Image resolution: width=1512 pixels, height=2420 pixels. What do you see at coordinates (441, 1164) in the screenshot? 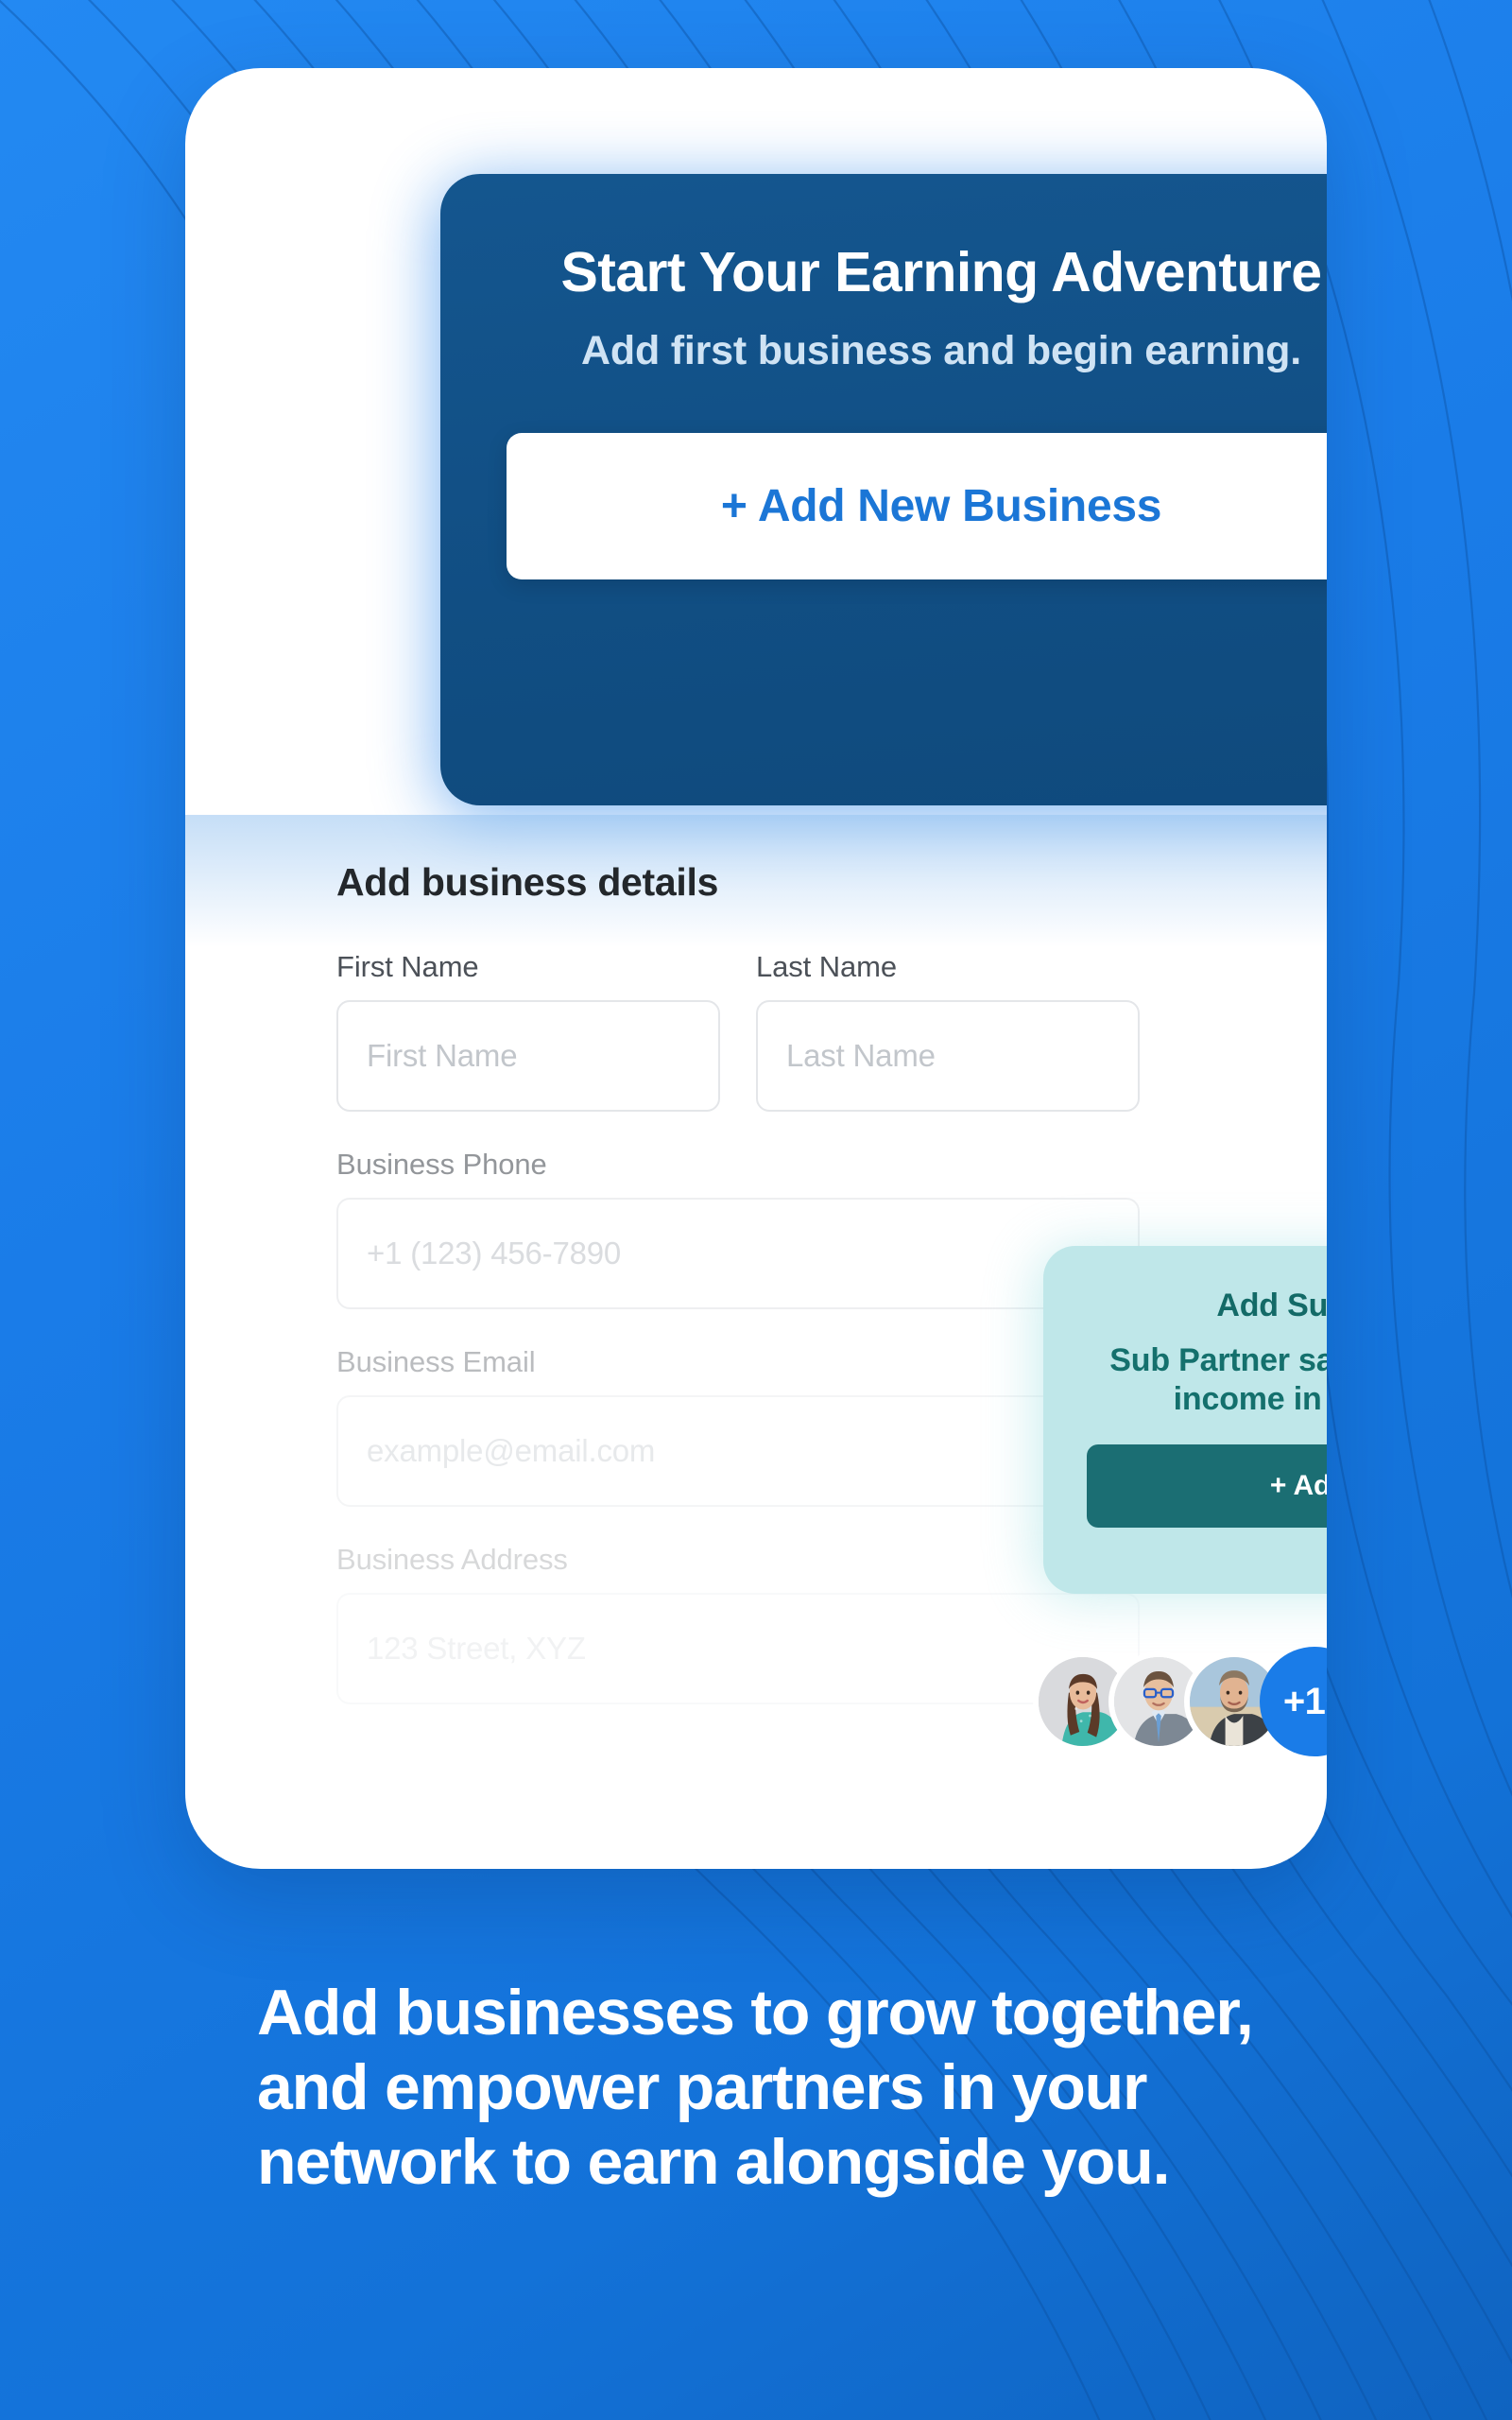
I see `business-phone-label: Business Phone` at bounding box center [441, 1164].